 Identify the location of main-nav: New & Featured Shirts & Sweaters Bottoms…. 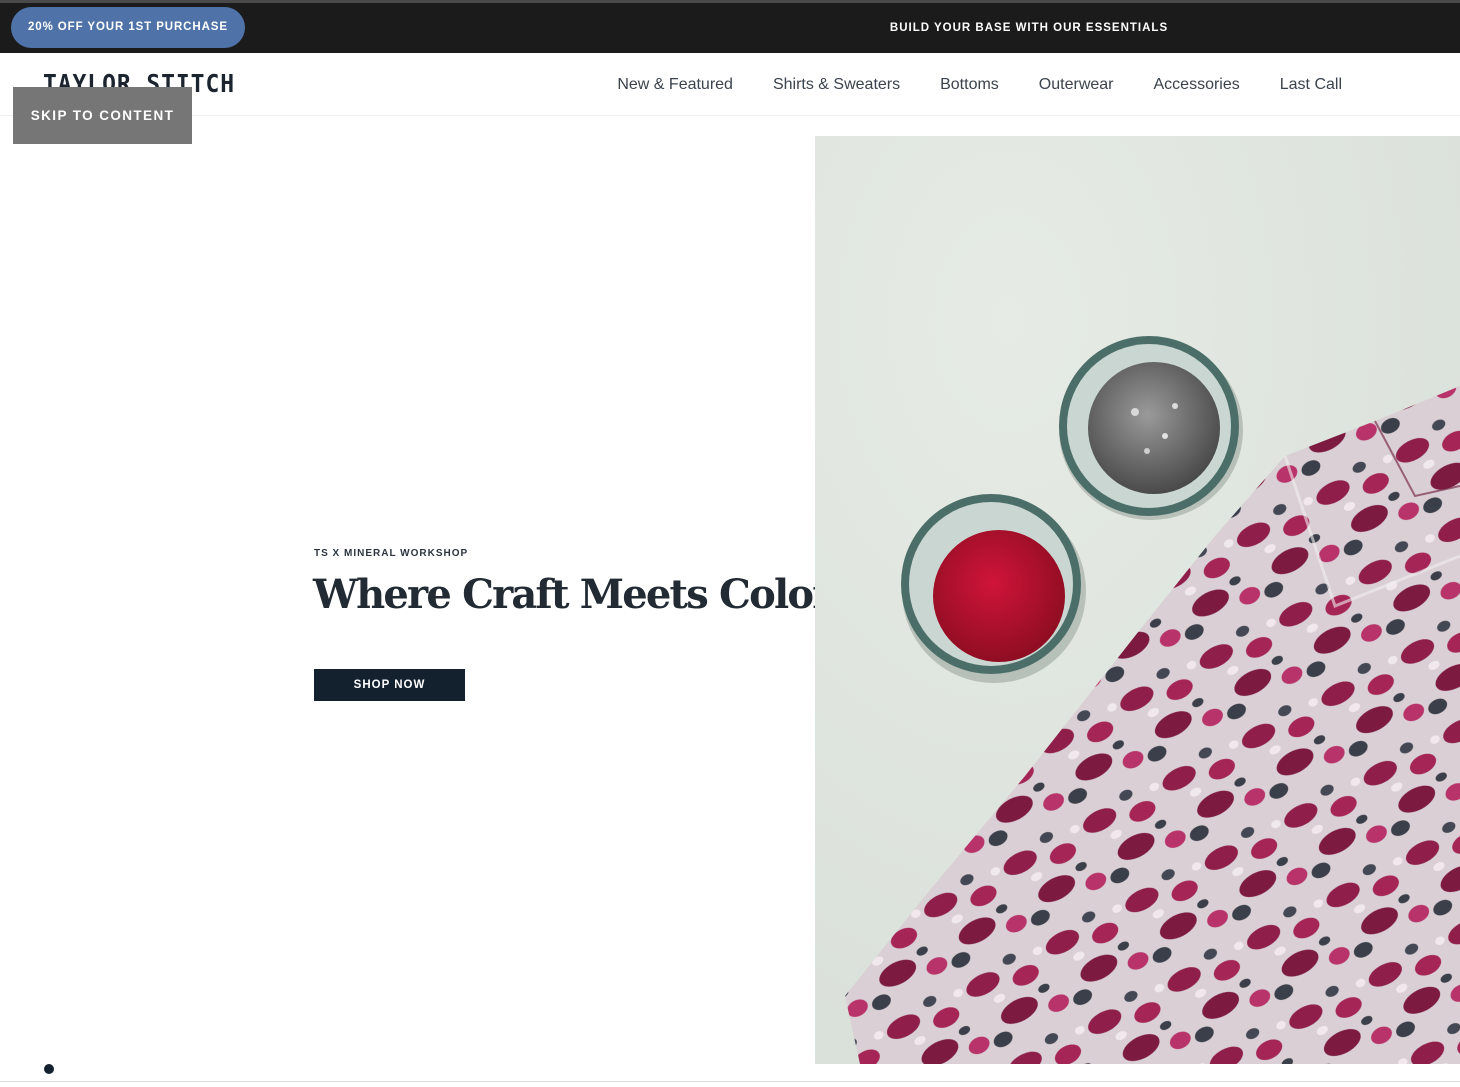
(979, 84).